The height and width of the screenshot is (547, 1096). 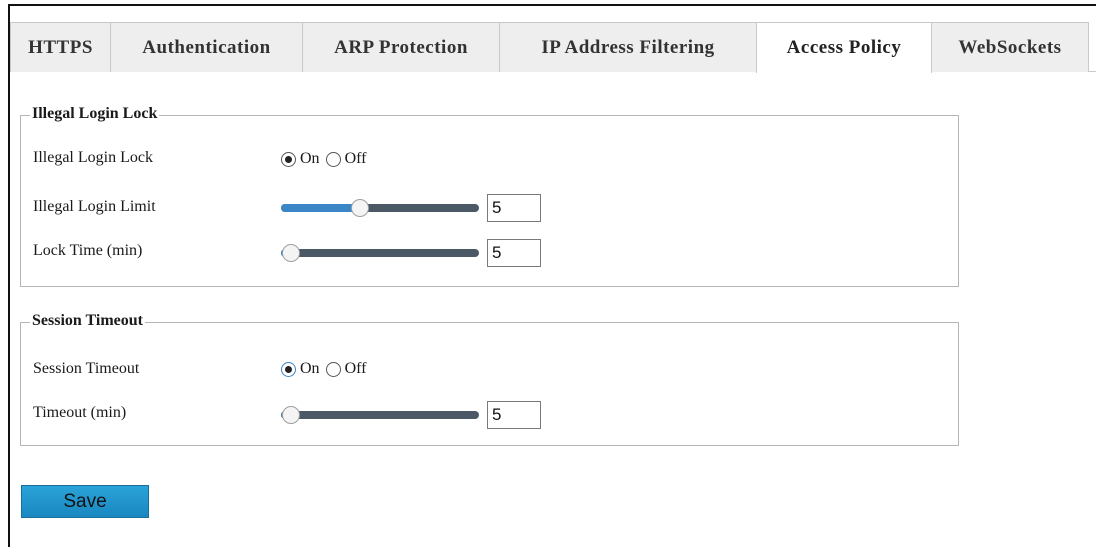 I want to click on session-timeout-legend: Session Timeout, so click(x=87, y=321).